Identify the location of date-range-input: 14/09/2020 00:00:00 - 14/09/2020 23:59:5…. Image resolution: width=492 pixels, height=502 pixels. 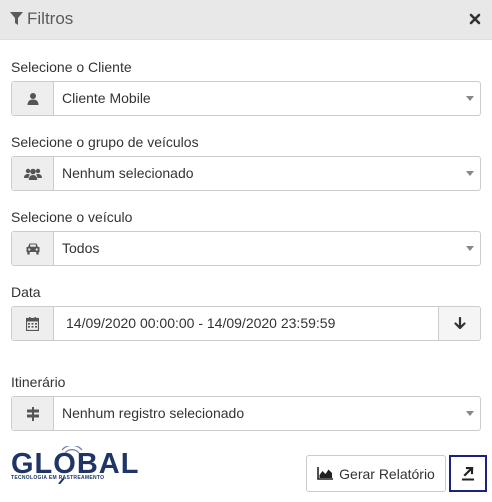
(246, 323).